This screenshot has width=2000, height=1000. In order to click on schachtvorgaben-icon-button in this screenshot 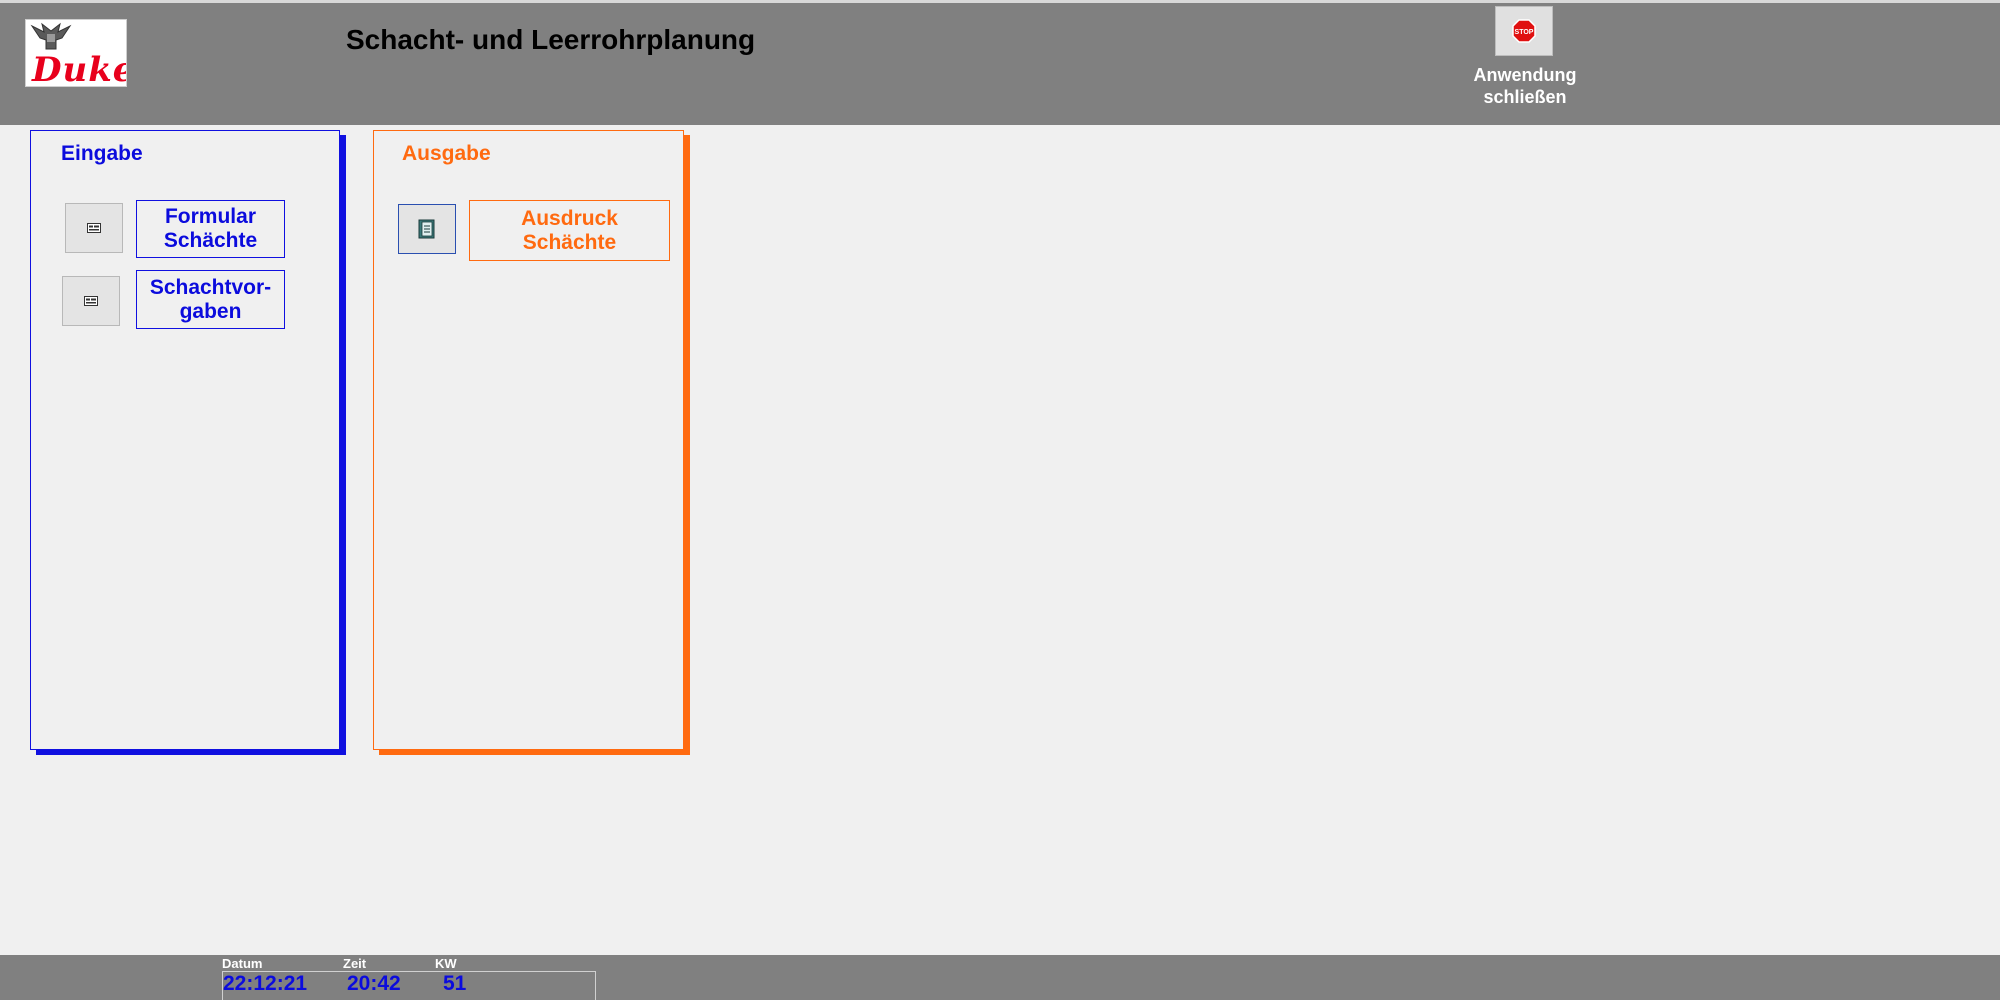, I will do `click(91, 301)`.